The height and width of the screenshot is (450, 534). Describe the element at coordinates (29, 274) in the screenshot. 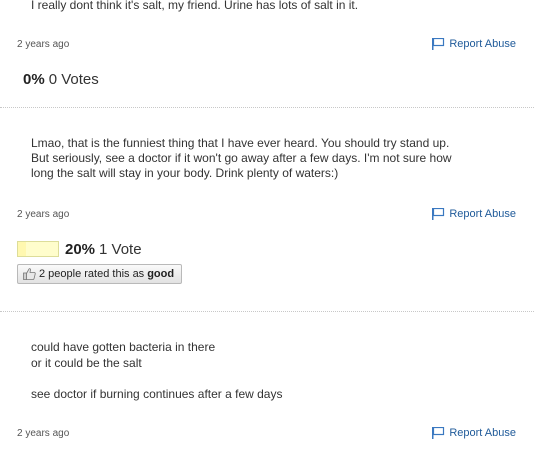

I see `thumbs-up-icon` at that location.